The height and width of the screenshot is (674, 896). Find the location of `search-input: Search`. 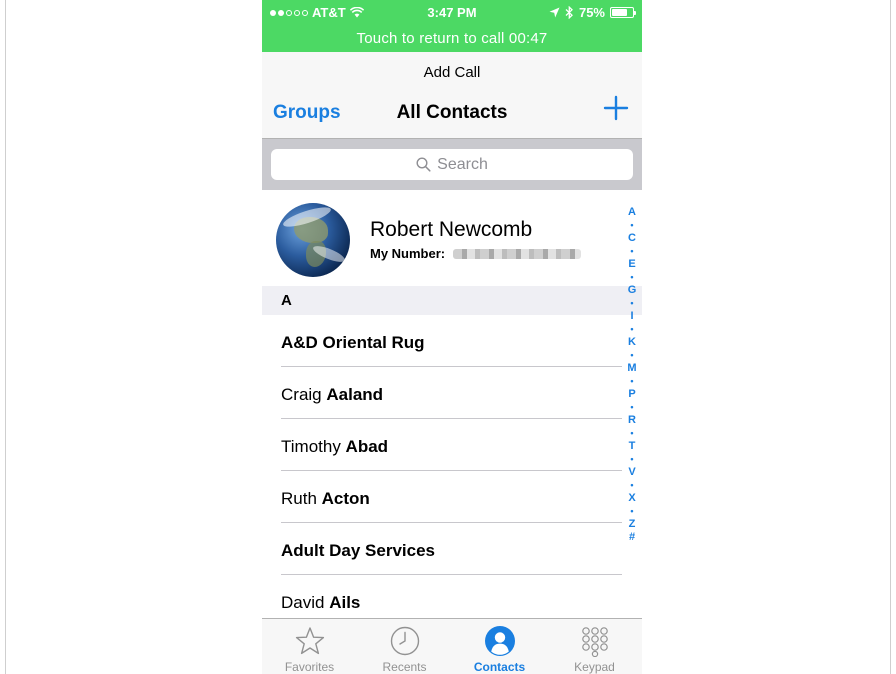

search-input: Search is located at coordinates (452, 164).